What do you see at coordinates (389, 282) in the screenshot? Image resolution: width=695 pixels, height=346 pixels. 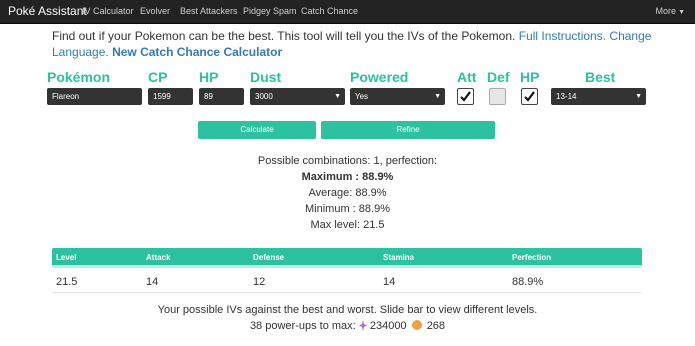 I see `cell-stamina: 14` at bounding box center [389, 282].